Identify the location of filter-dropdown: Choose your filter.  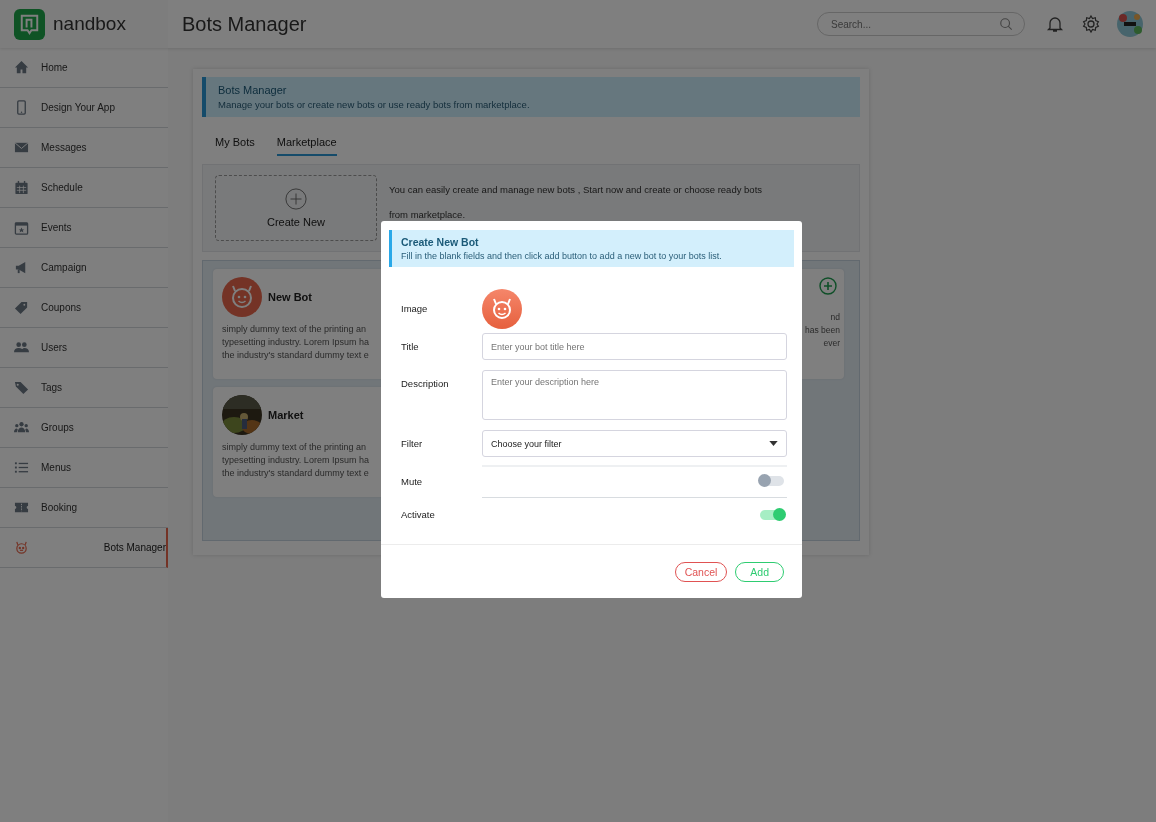
(634, 443).